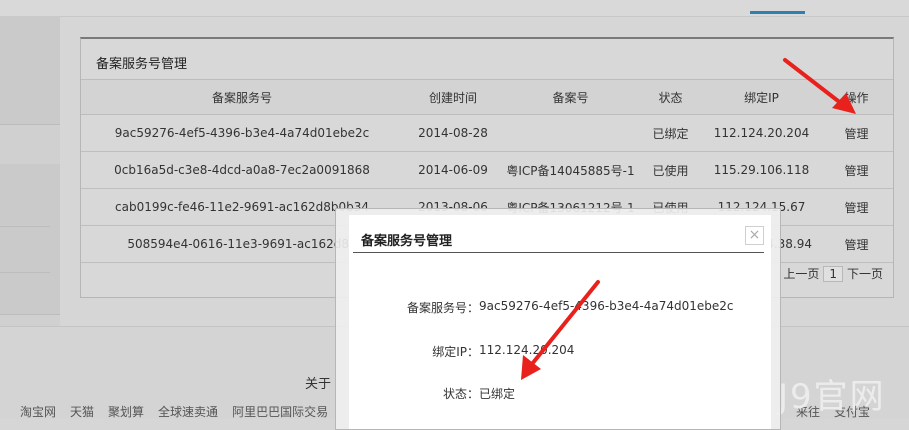 The height and width of the screenshot is (430, 909). I want to click on arrow-to-manage-icon, so click(819, 86).